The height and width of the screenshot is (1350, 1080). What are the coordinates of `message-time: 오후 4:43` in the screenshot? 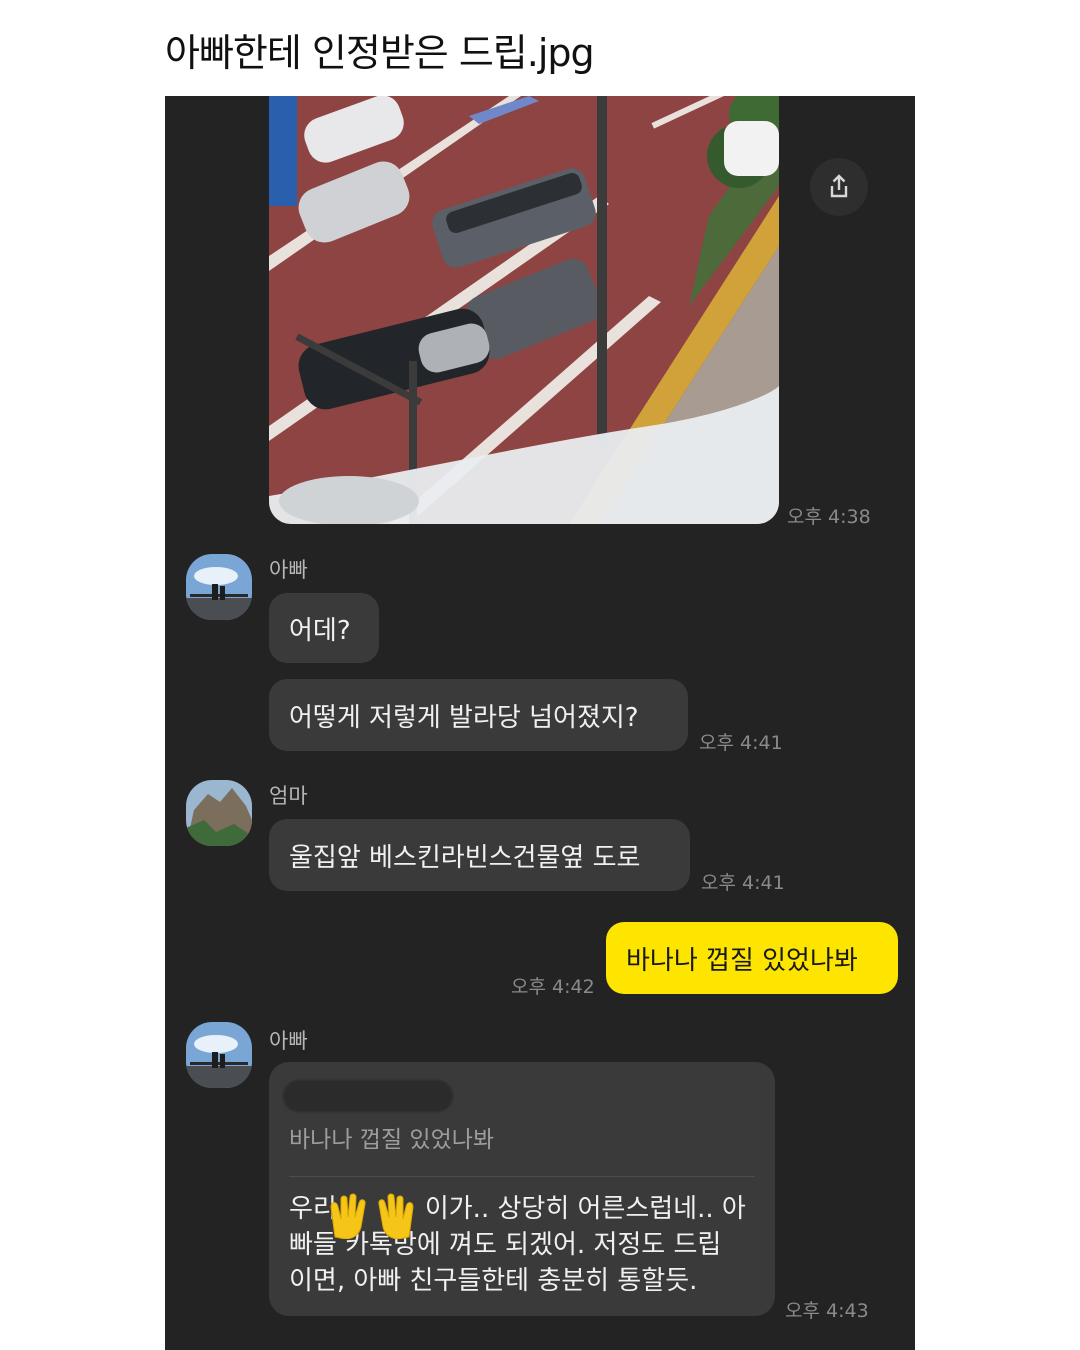 It's located at (827, 1311).